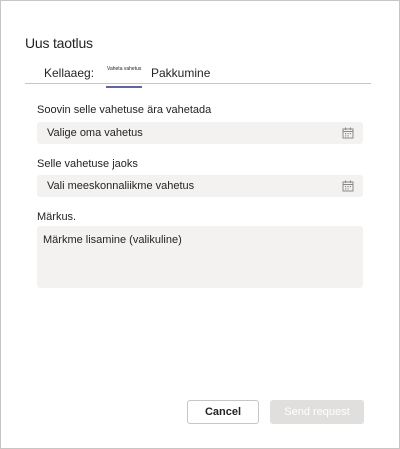 The width and height of the screenshot is (400, 449). Describe the element at coordinates (200, 186) in the screenshot. I see `teammate-shift-picker: Vali meeskonnaliikme vahetus` at that location.